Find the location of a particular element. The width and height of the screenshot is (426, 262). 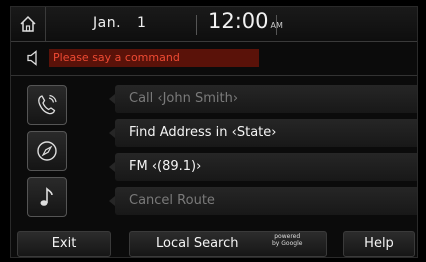

command-label: Find Address in ‹State› is located at coordinates (203, 132).